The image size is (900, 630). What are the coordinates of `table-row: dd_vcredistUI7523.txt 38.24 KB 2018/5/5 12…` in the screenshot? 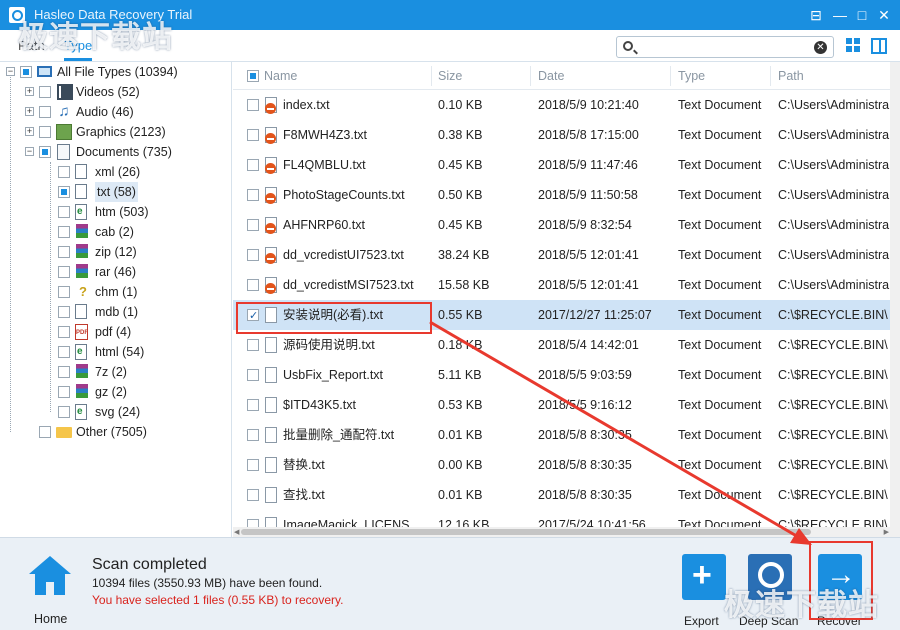 It's located at (561, 255).